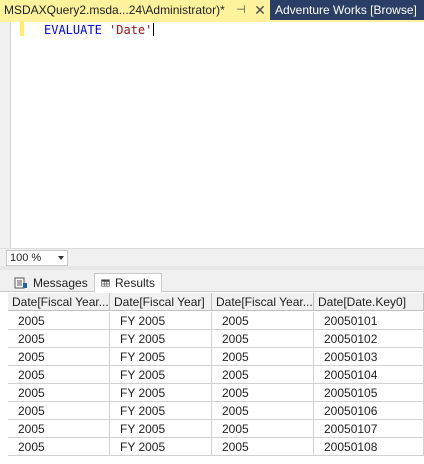 This screenshot has height=464, width=424. I want to click on tab-results: Results, so click(128, 282).